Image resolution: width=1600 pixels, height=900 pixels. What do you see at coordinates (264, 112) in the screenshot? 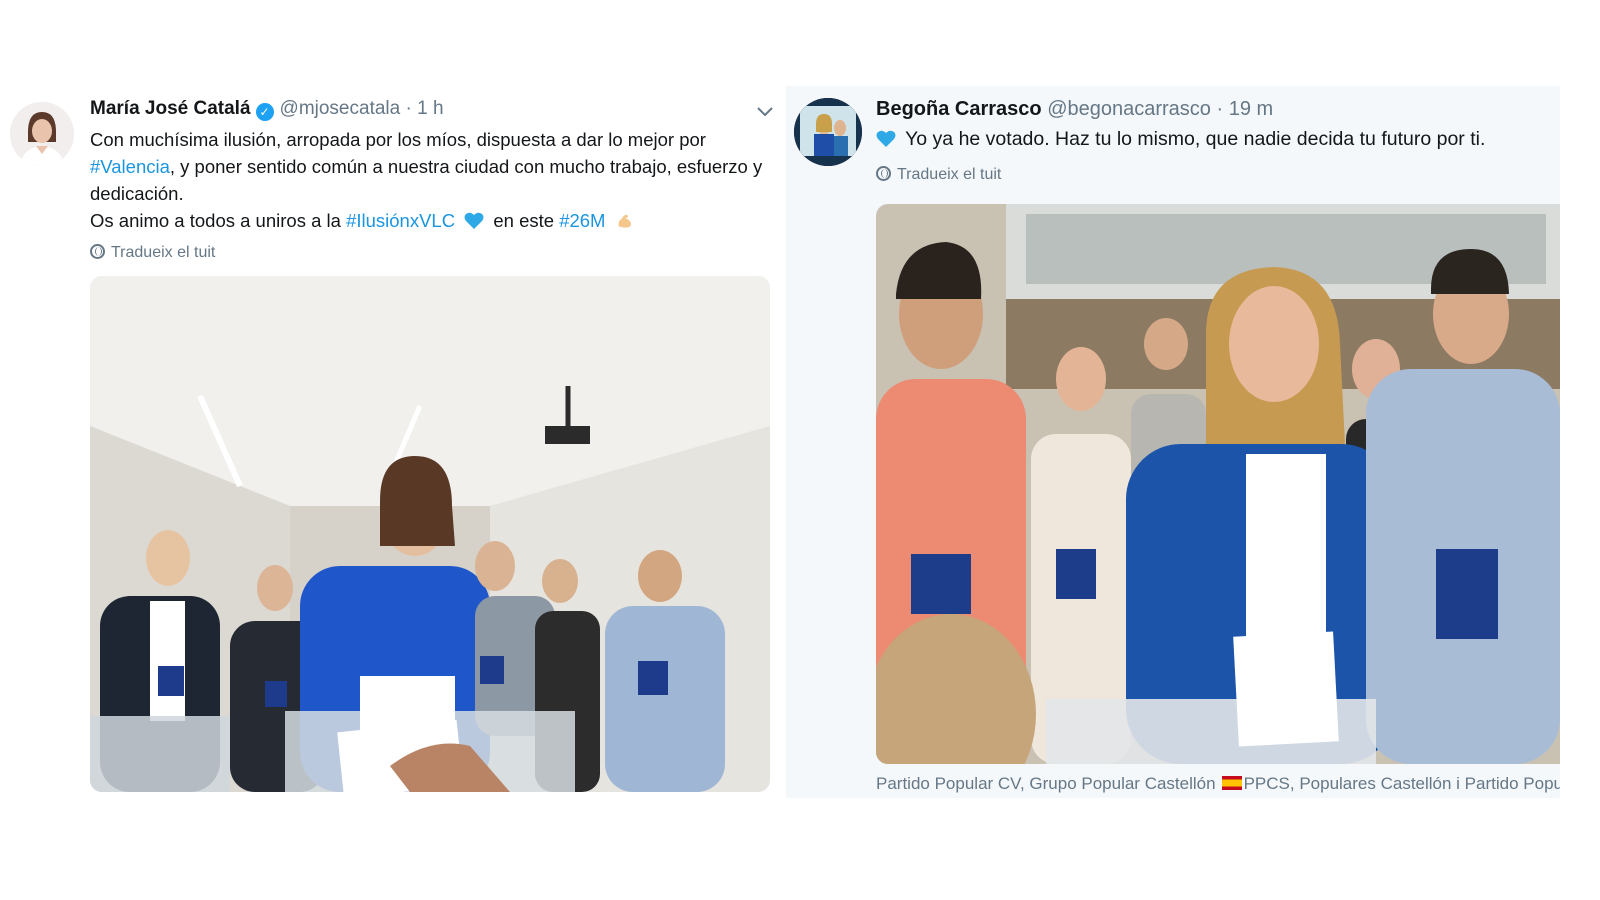
I see `verified-badge-icon: ✓` at bounding box center [264, 112].